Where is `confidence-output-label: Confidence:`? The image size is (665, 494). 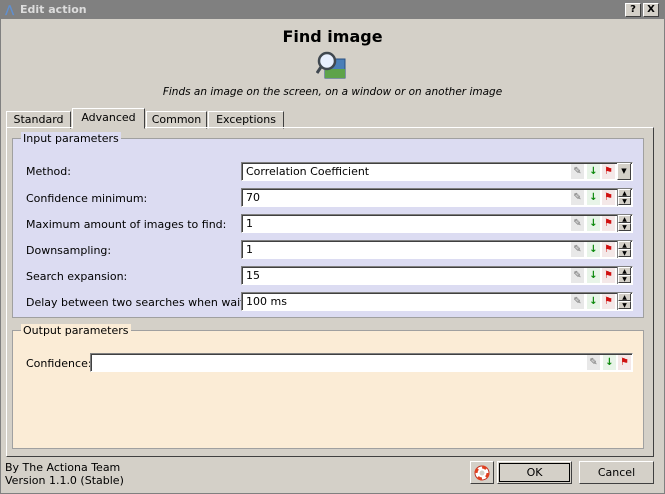
confidence-output-label: Confidence: is located at coordinates (59, 363).